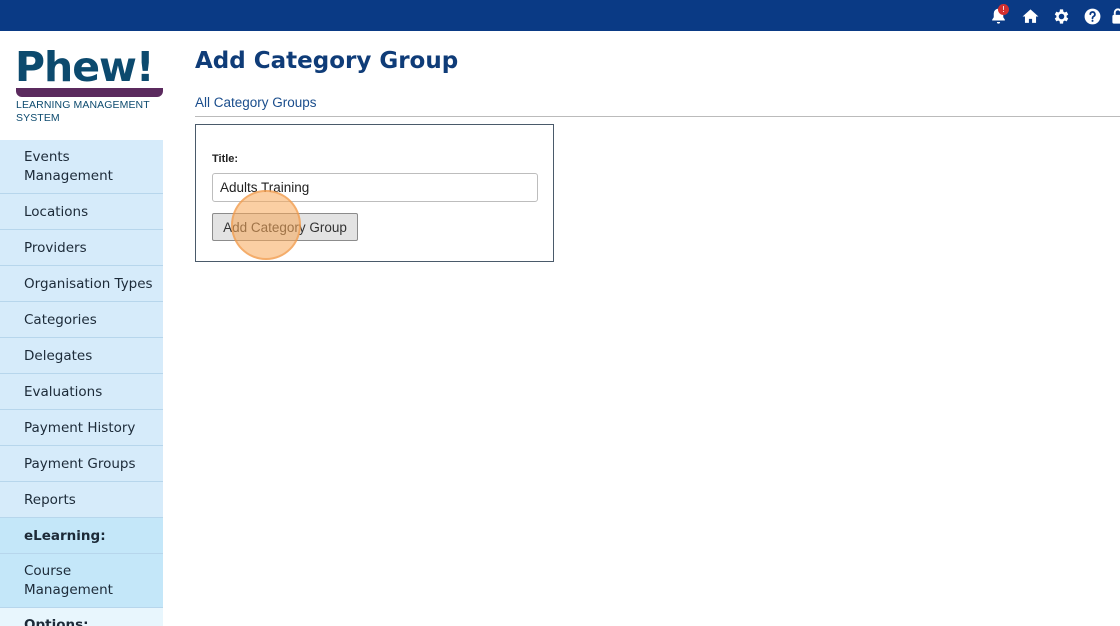 This screenshot has height=626, width=1120. I want to click on sidebar-item-locations: Locations, so click(81, 212).